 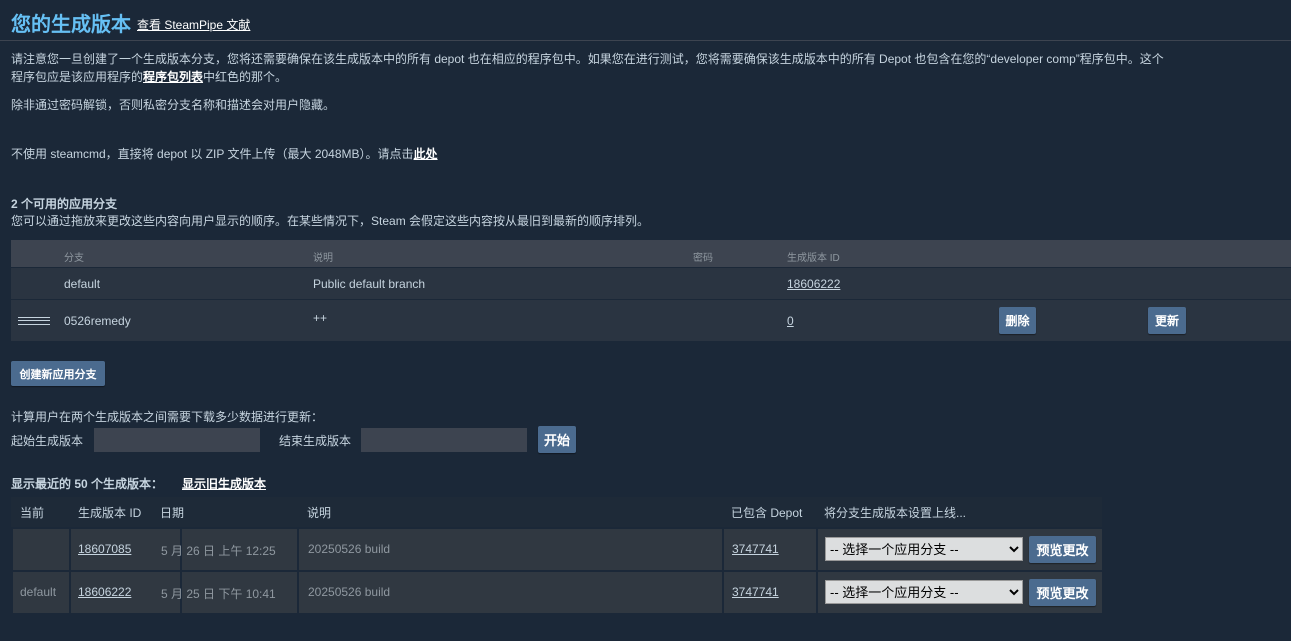 I want to click on diff-label: 计算用户在两个生成版本之间需要下载多少数据进行更新：, so click(x=167, y=417).